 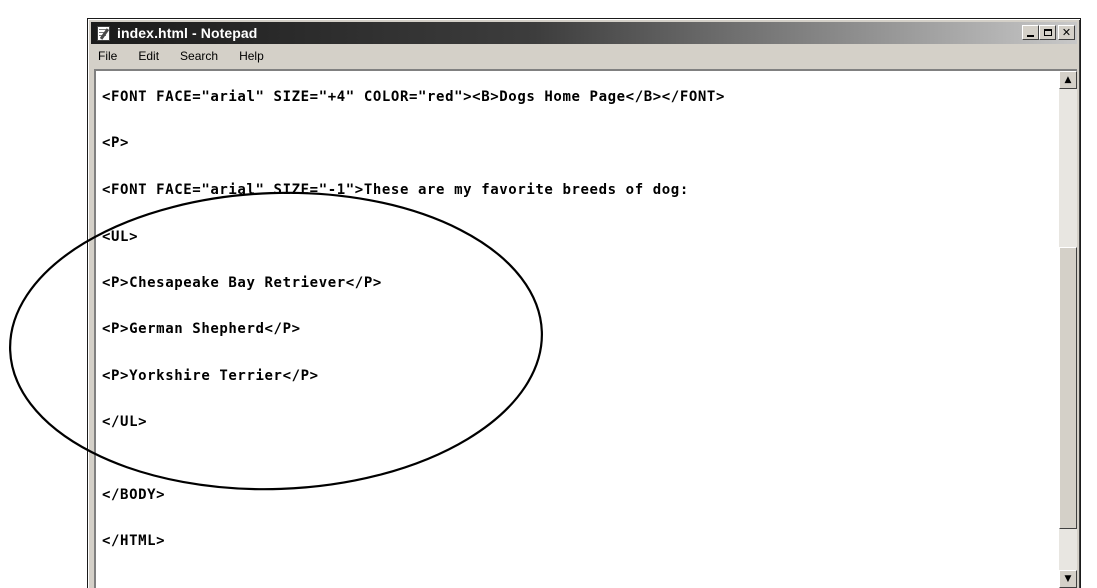 I want to click on arrow-up-icon: ▲, so click(x=1068, y=80).